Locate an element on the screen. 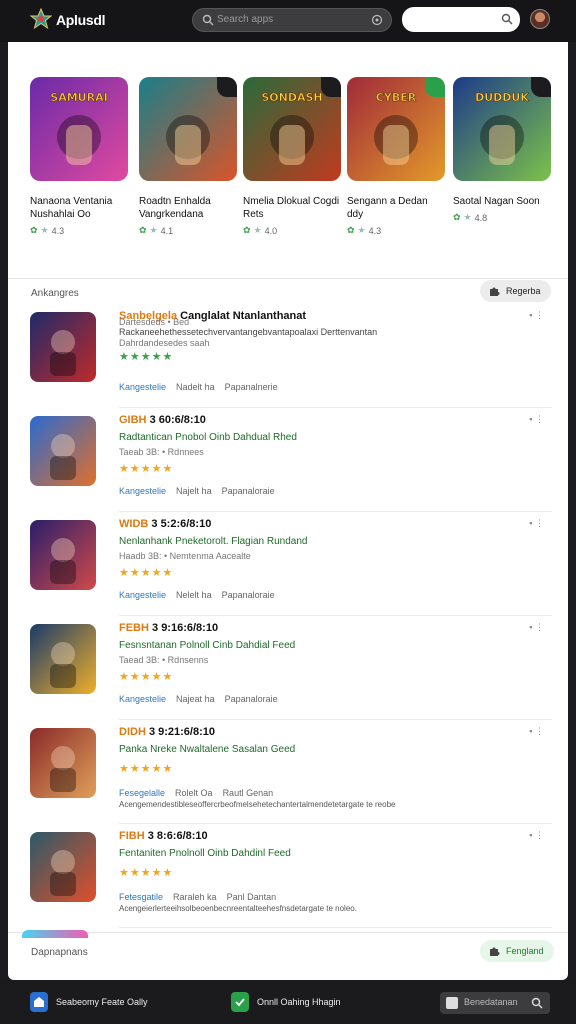 The image size is (576, 1024). document-icon is located at coordinates (452, 1003).